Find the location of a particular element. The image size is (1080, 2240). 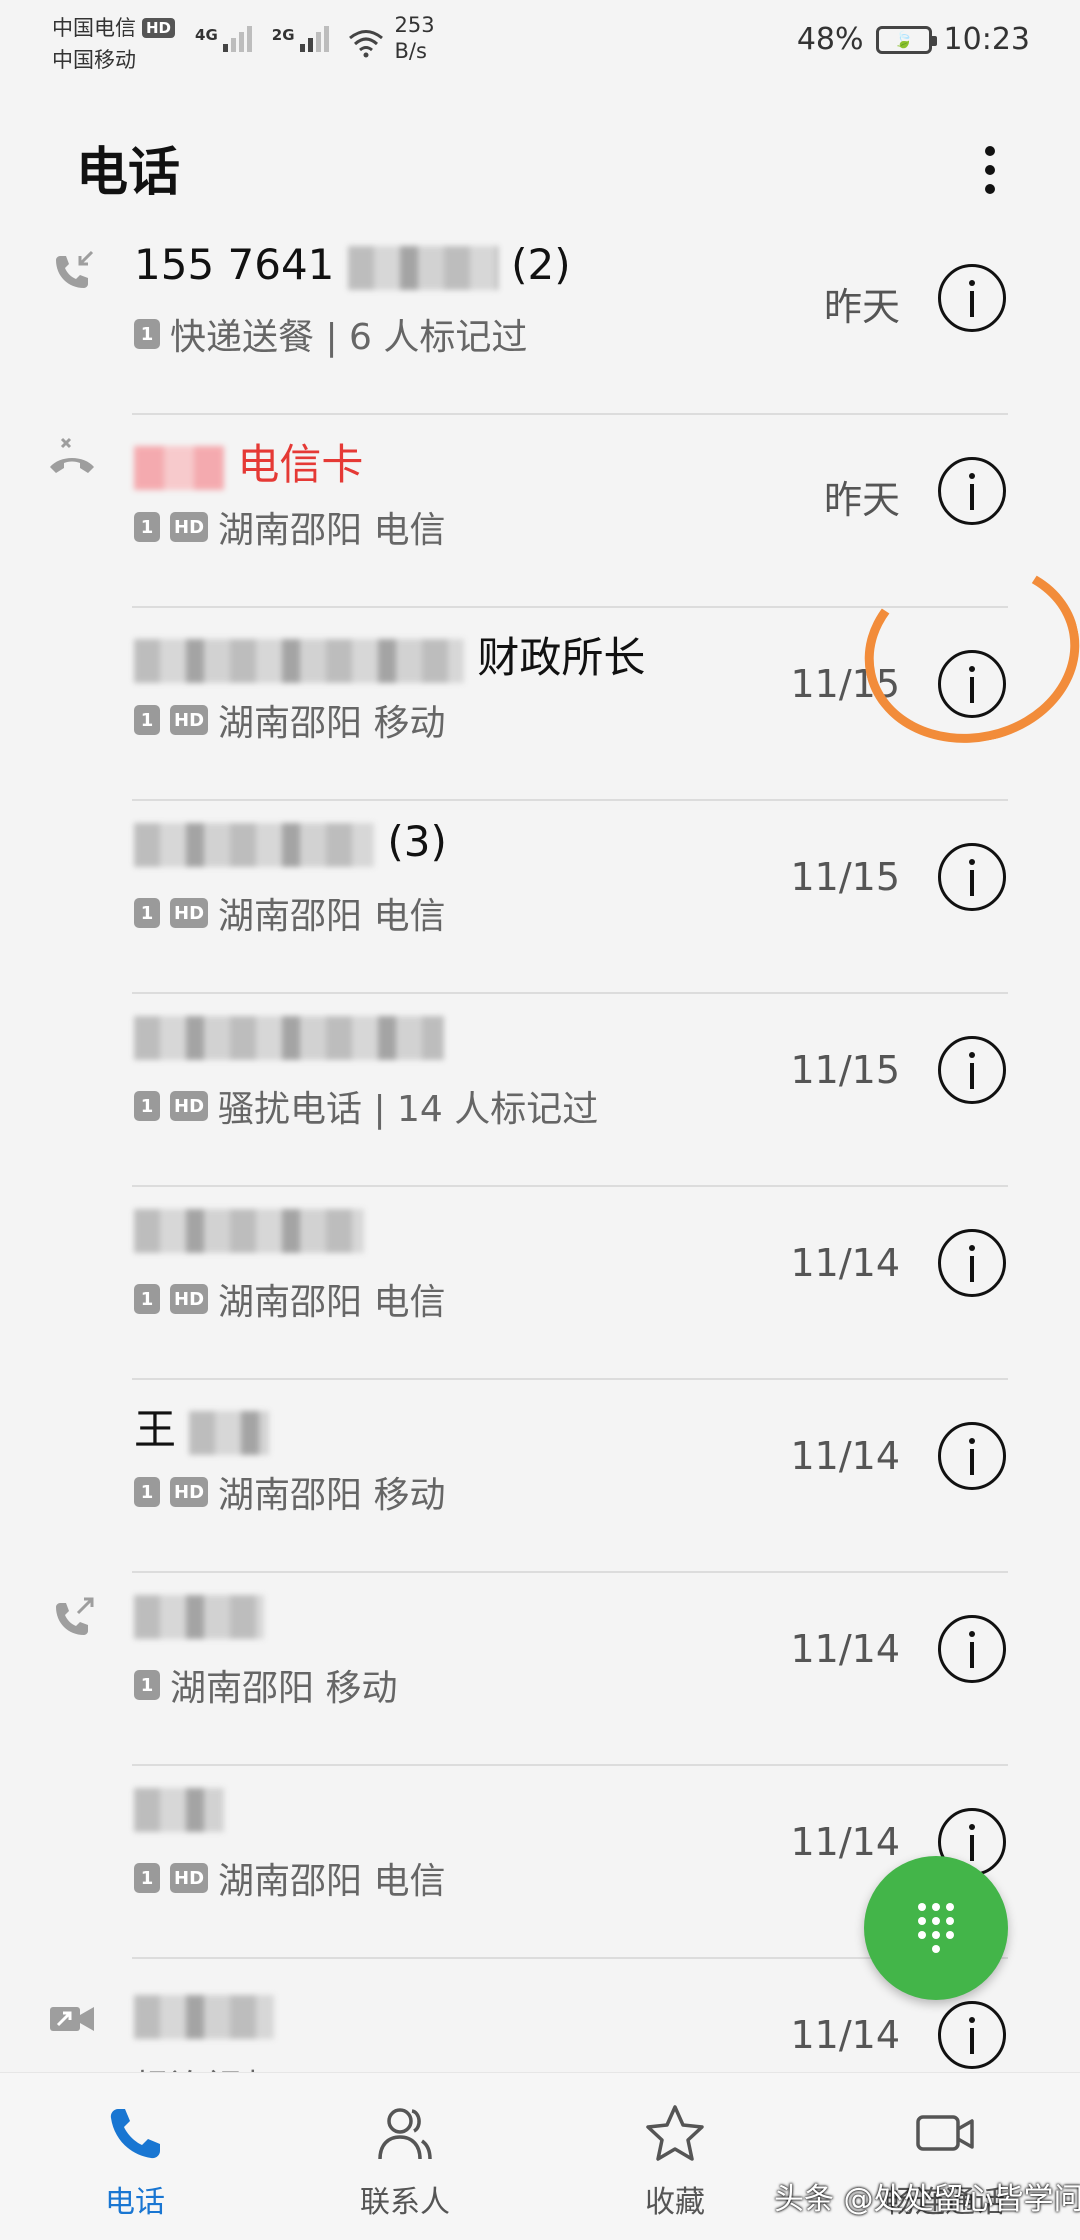

contact-name: (3) is located at coordinates (290, 842).